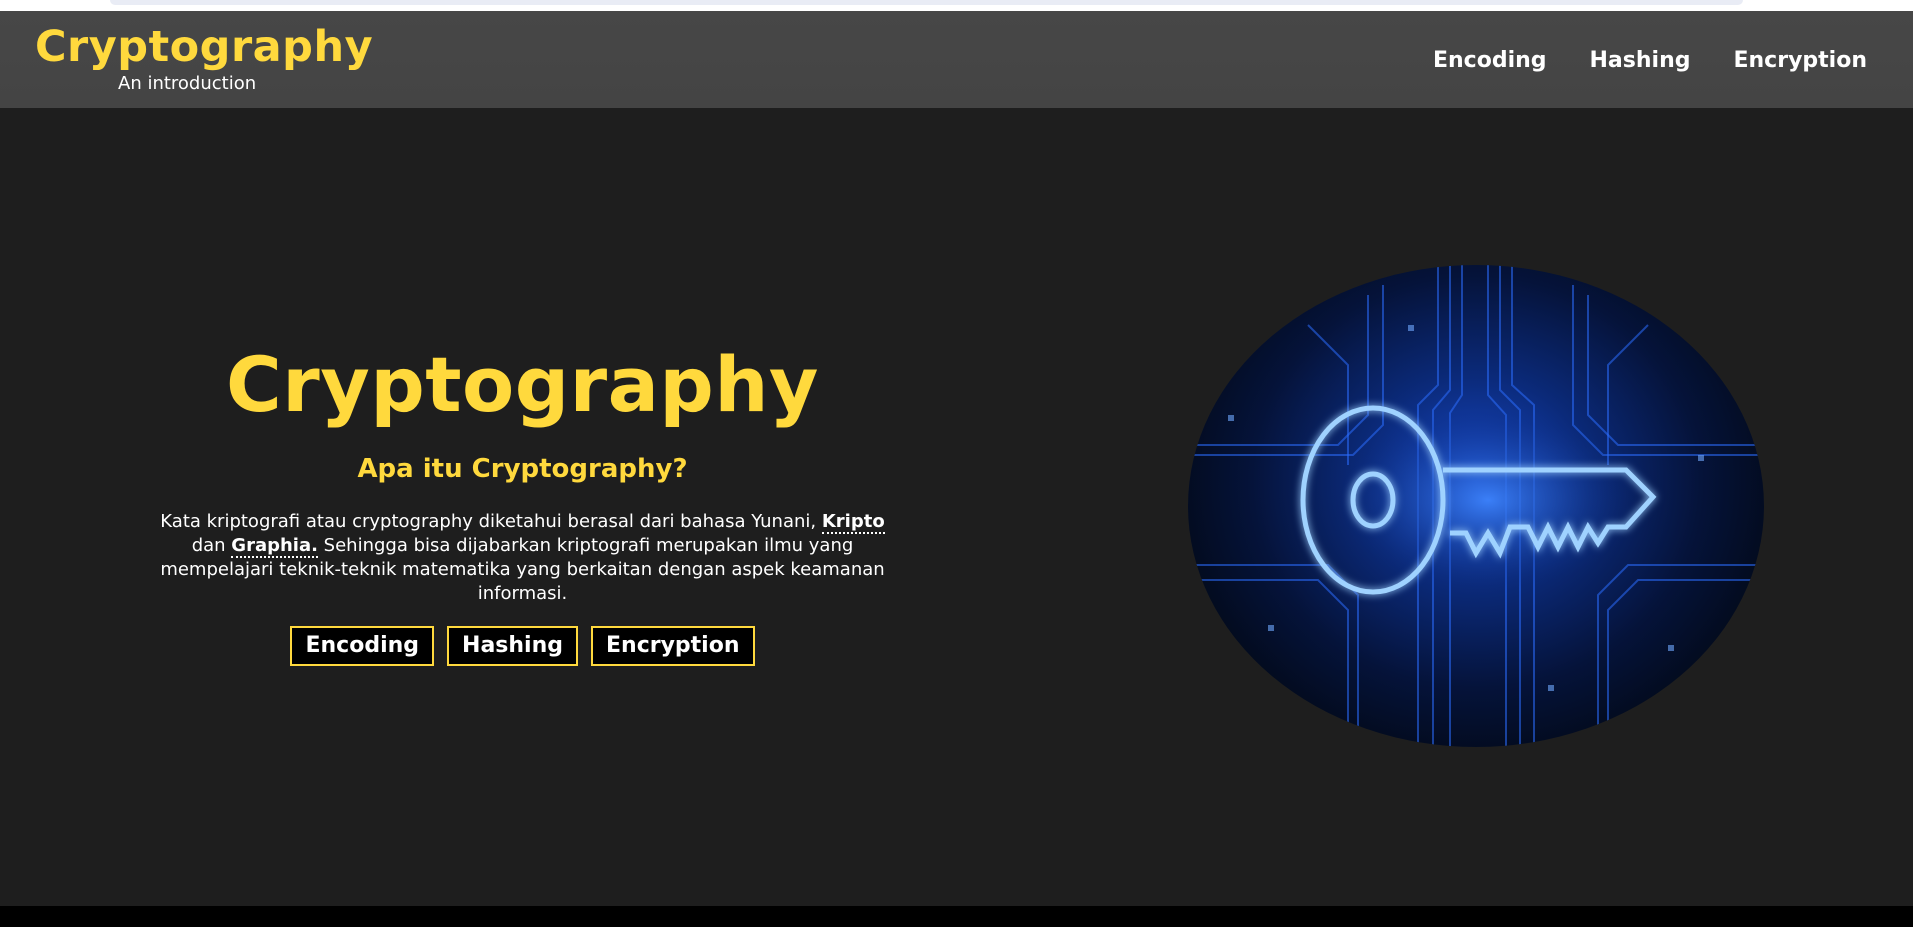  I want to click on hero-buttons: Encoding Hashing Encryption, so click(522, 646).